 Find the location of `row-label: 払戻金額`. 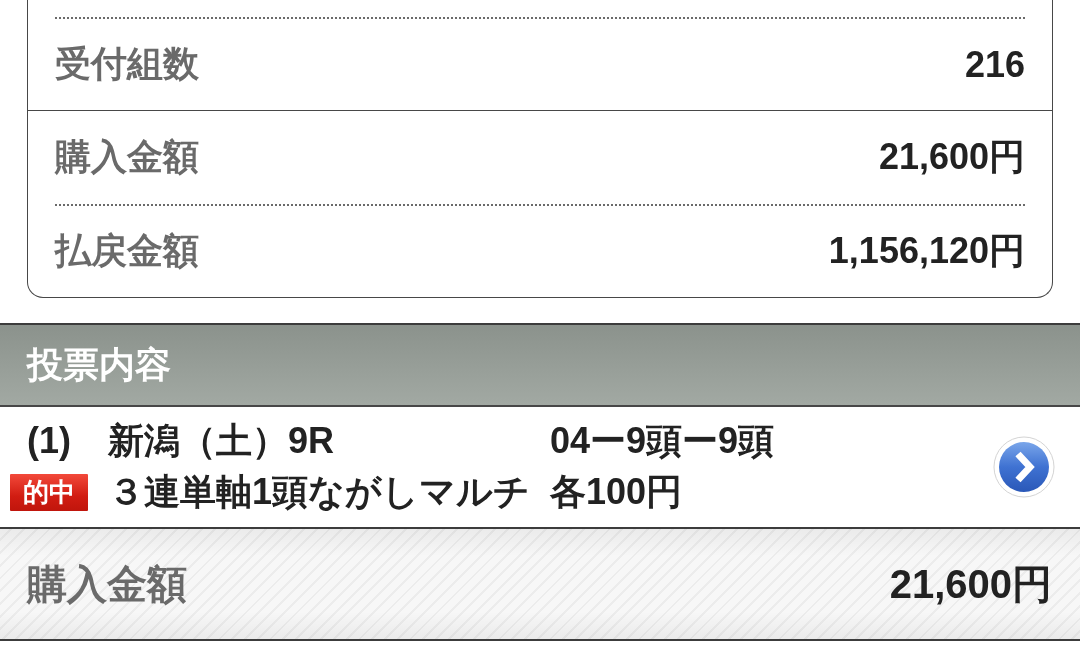

row-label: 払戻金額 is located at coordinates (127, 251).